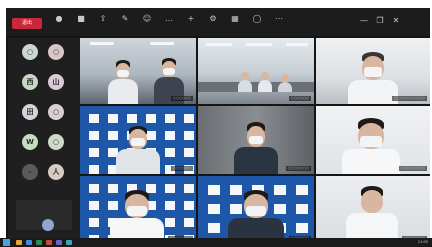 This screenshot has width=432, height=247. Describe the element at coordinates (59, 18) in the screenshot. I see `mic-icon: ●` at that location.